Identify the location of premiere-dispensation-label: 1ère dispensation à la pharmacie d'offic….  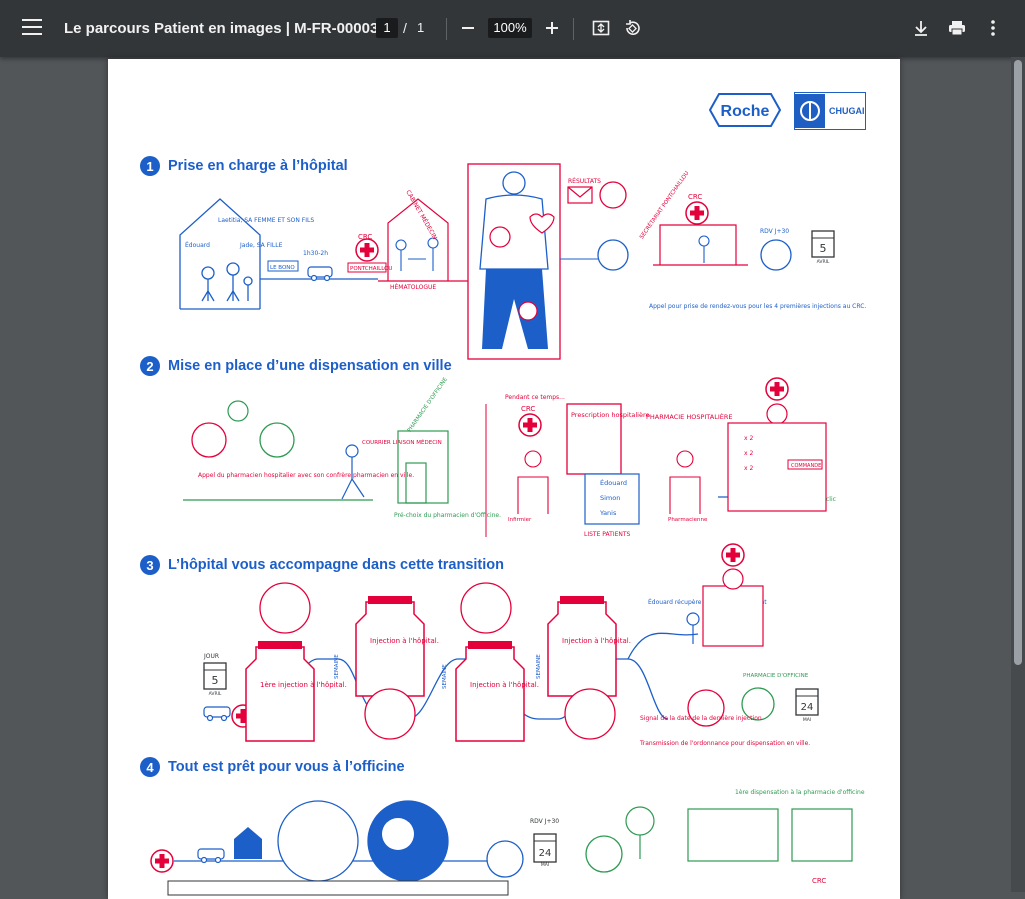
(800, 792).